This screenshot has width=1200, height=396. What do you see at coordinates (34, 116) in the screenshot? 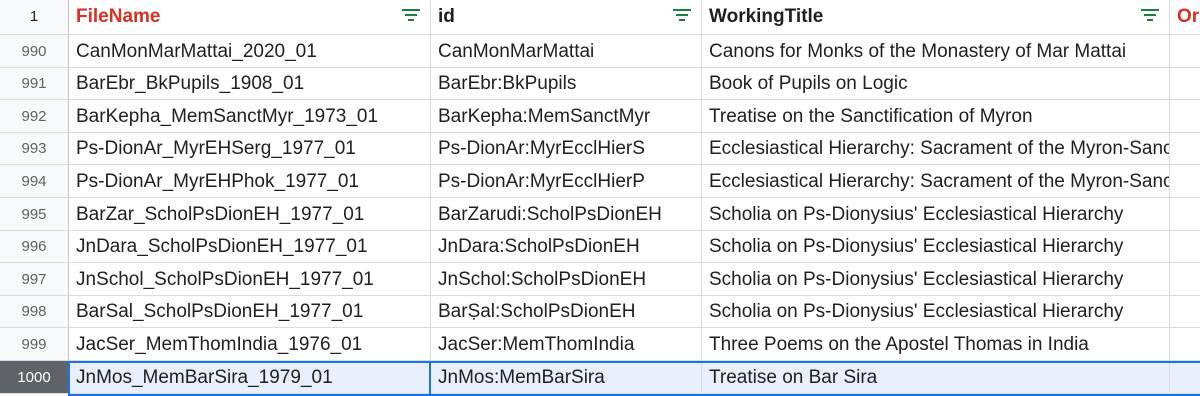
I see `row-header: 992` at bounding box center [34, 116].